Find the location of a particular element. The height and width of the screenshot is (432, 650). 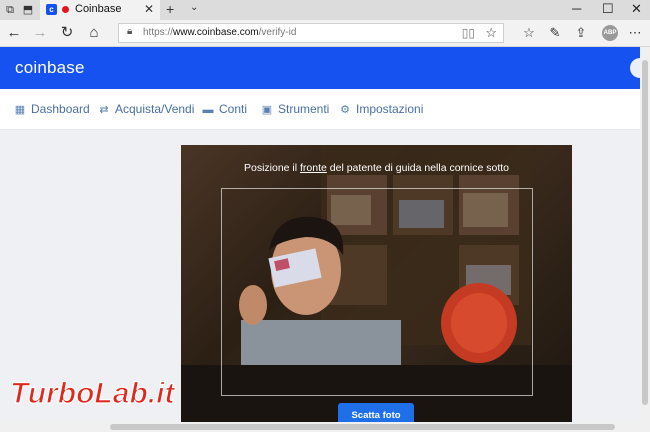

gear-icon: ⚙ is located at coordinates (345, 110).